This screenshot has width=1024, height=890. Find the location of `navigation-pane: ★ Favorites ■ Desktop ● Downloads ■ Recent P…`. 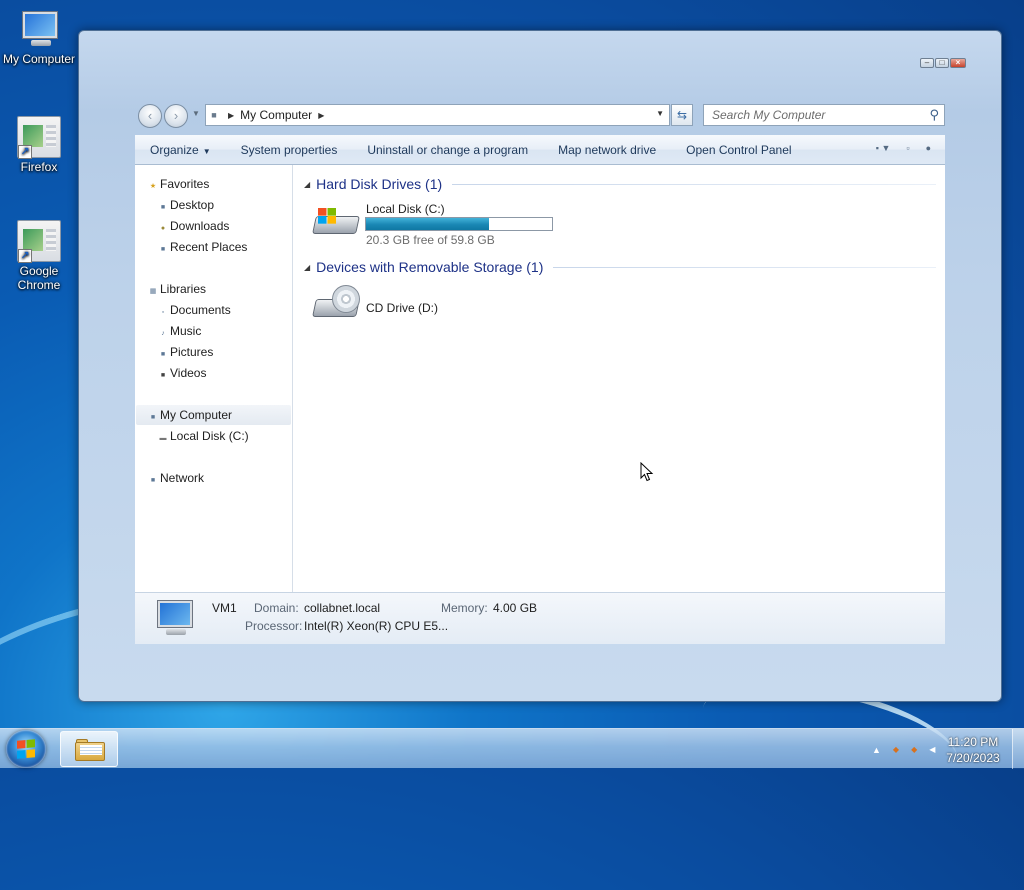

navigation-pane: ★ Favorites ■ Desktop ● Downloads ■ Recent P… is located at coordinates (214, 378).